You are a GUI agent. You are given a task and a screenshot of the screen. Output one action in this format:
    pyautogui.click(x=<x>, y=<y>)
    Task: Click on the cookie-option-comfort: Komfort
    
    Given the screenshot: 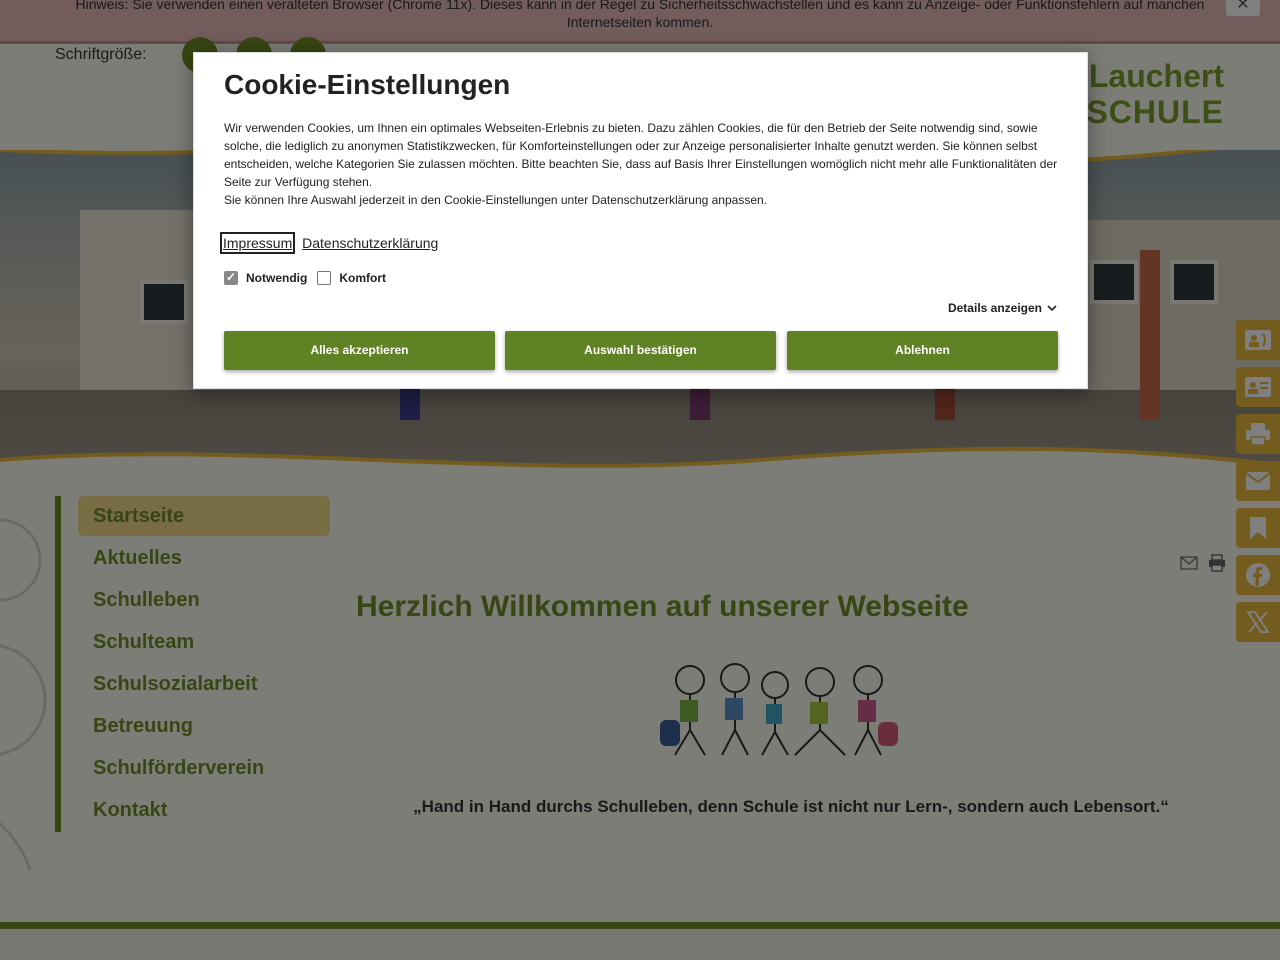 What is the action you would take?
    pyautogui.click(x=351, y=278)
    